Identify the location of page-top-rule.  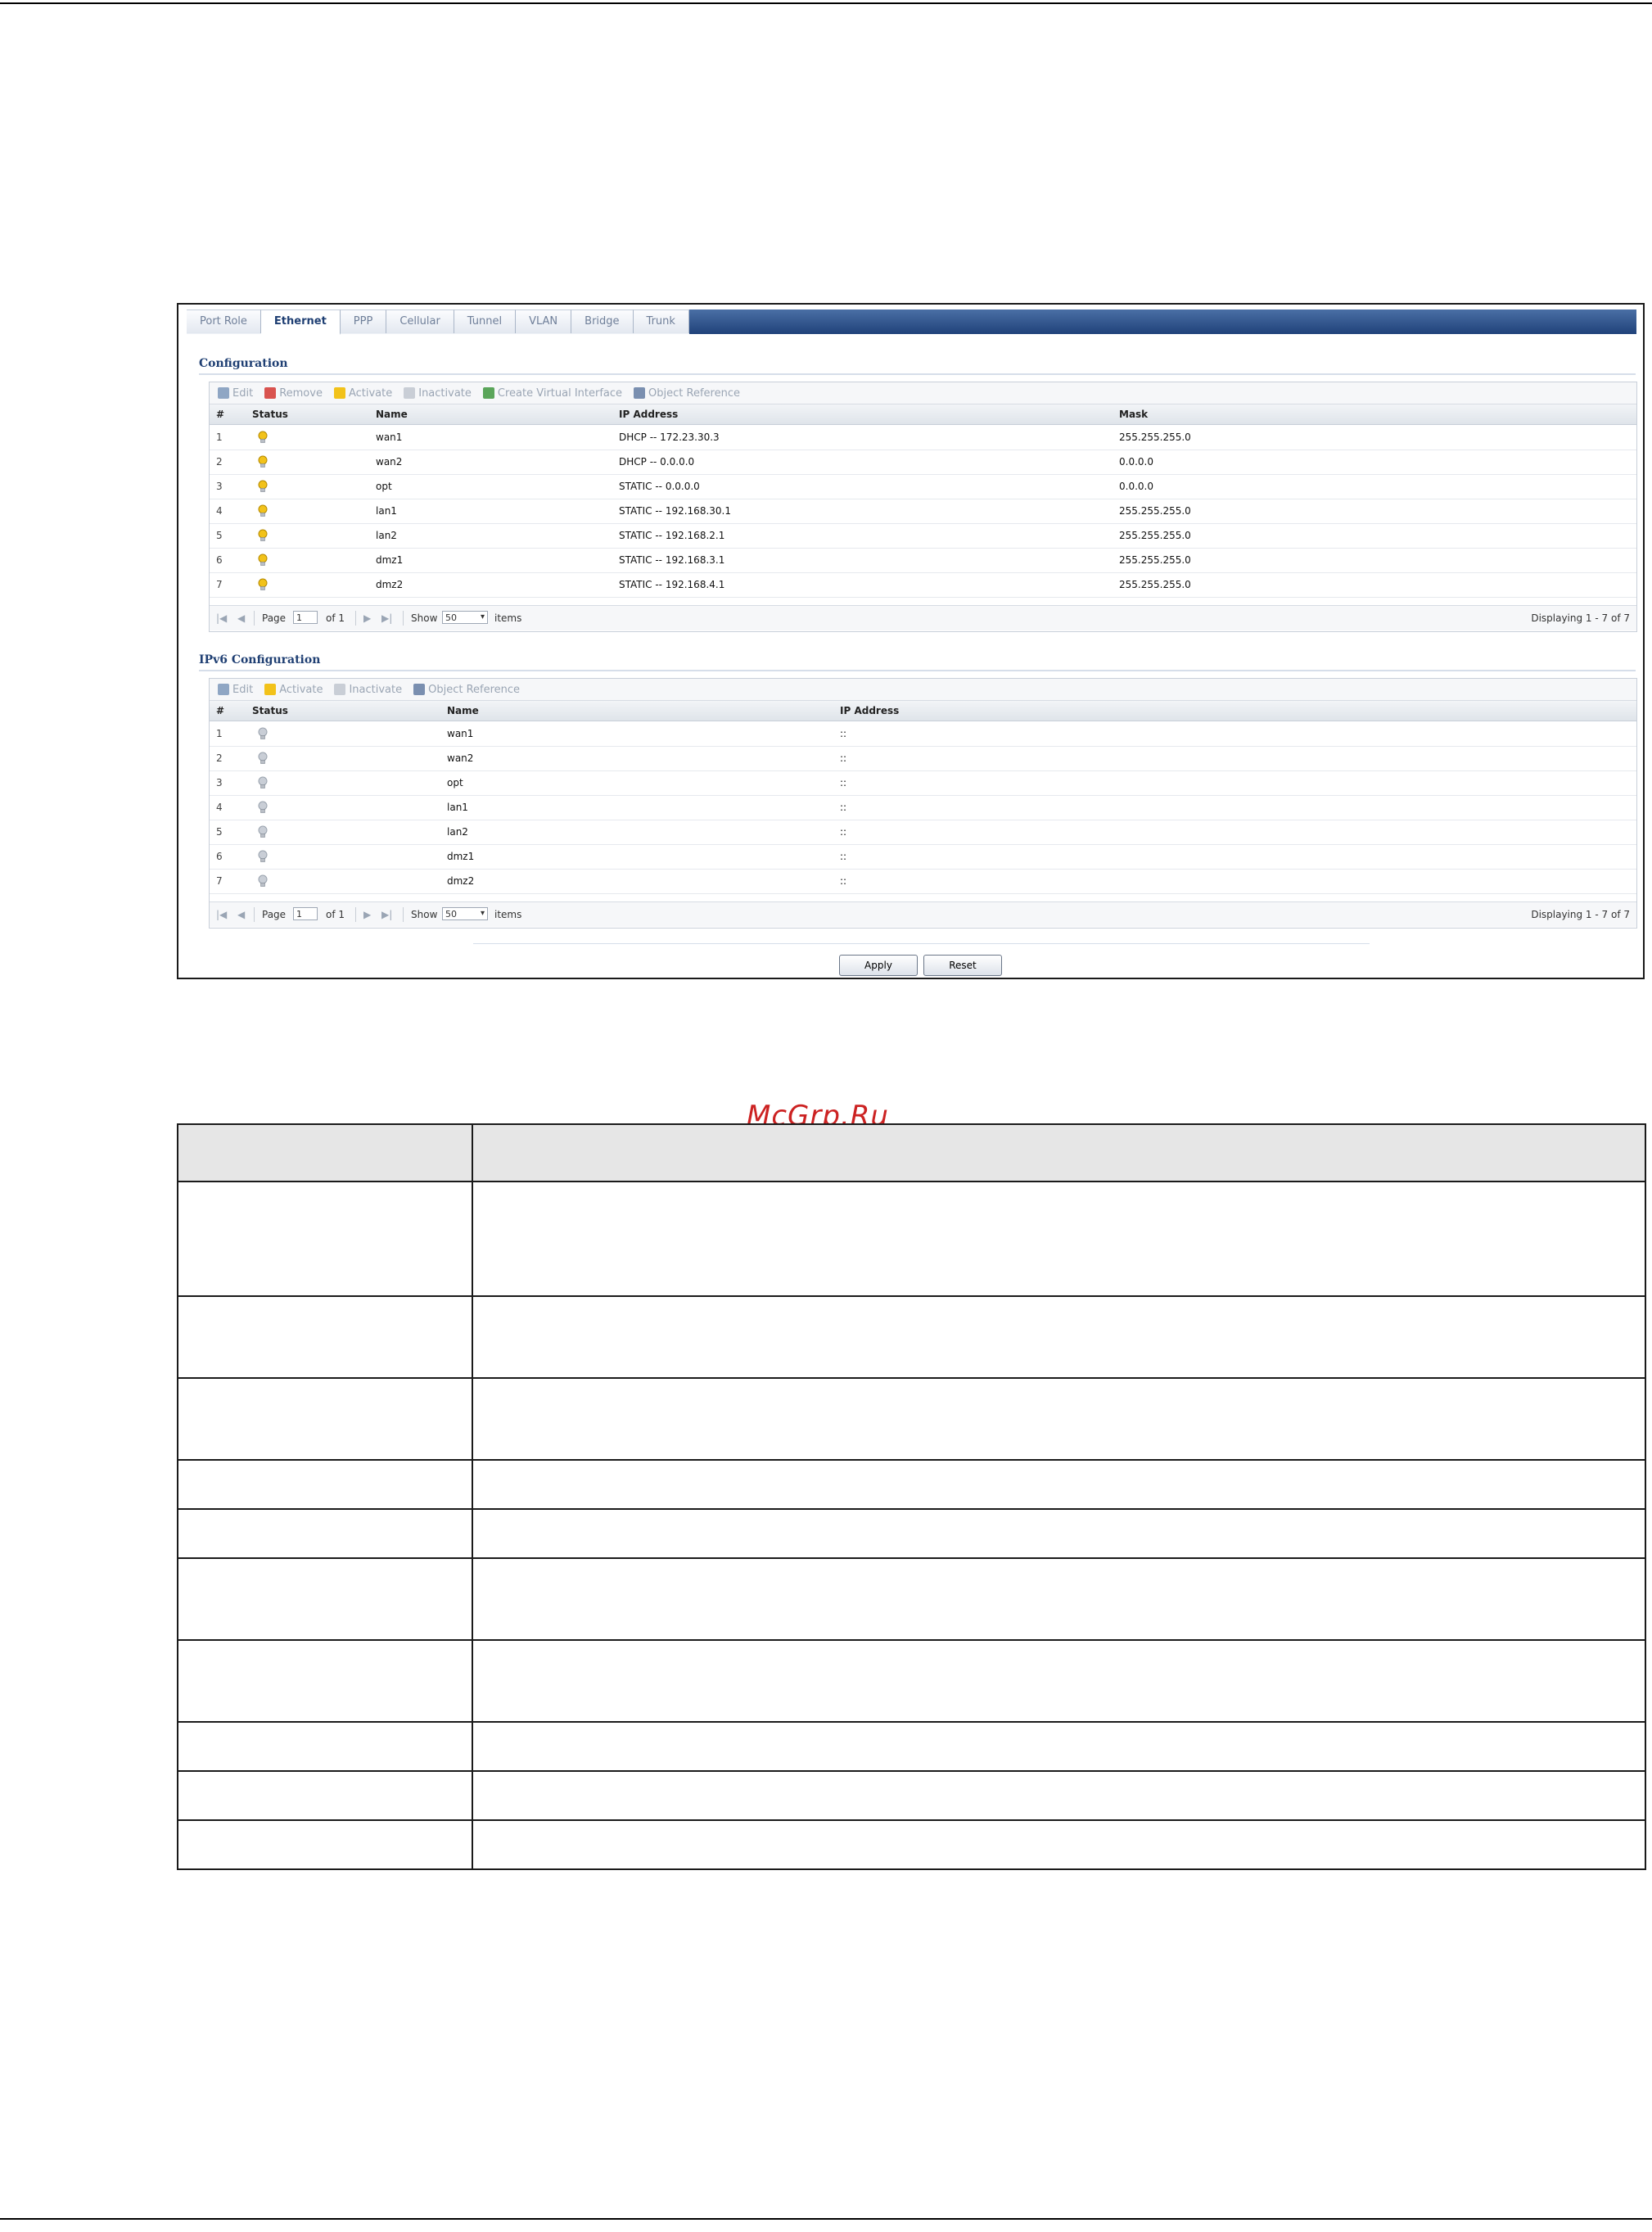
(826, 3).